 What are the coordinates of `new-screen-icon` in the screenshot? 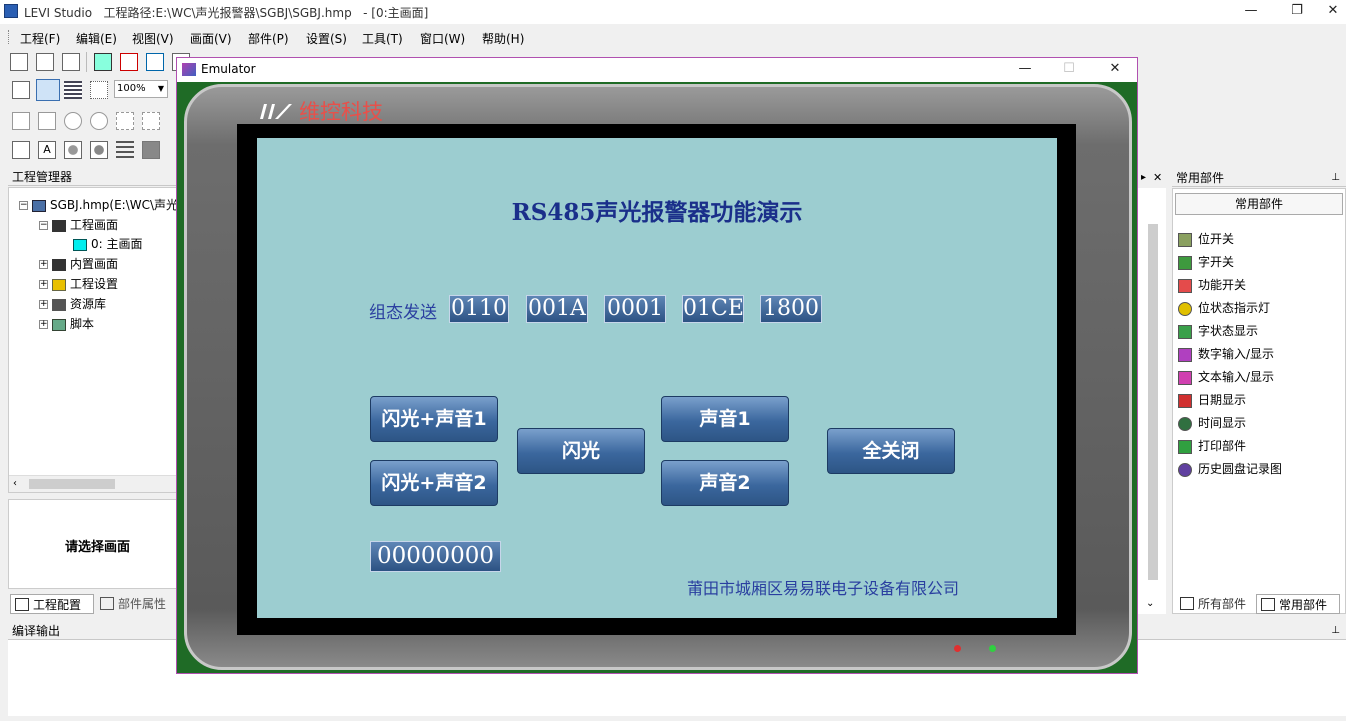 It's located at (103, 62).